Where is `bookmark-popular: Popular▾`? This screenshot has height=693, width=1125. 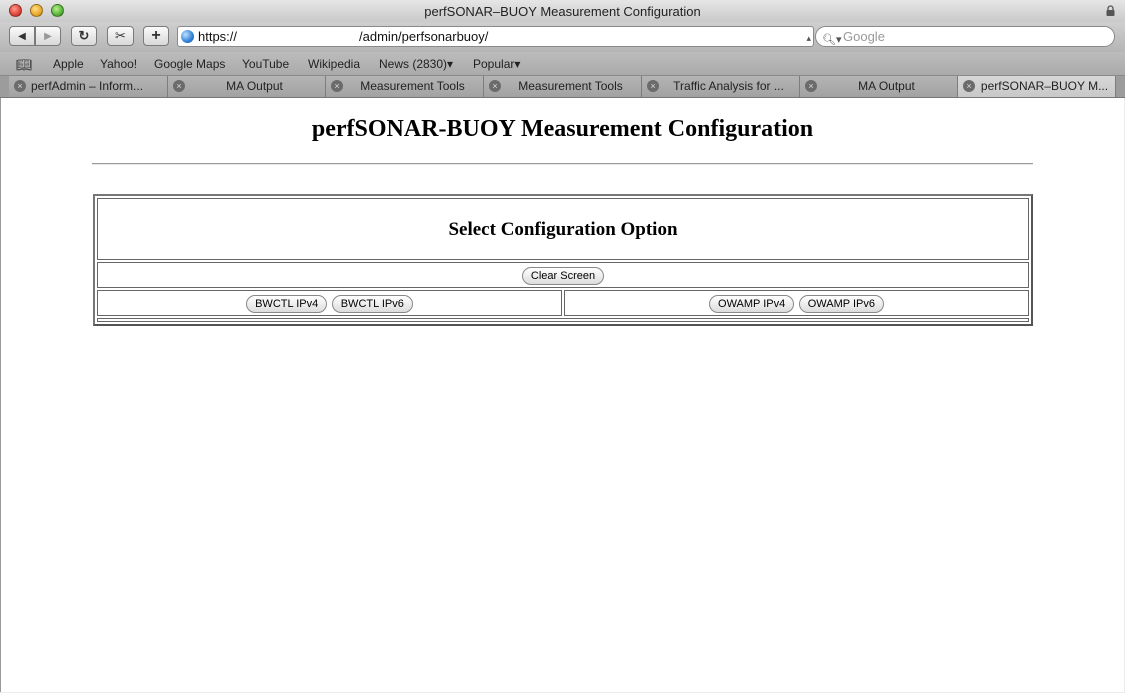 bookmark-popular: Popular▾ is located at coordinates (496, 64).